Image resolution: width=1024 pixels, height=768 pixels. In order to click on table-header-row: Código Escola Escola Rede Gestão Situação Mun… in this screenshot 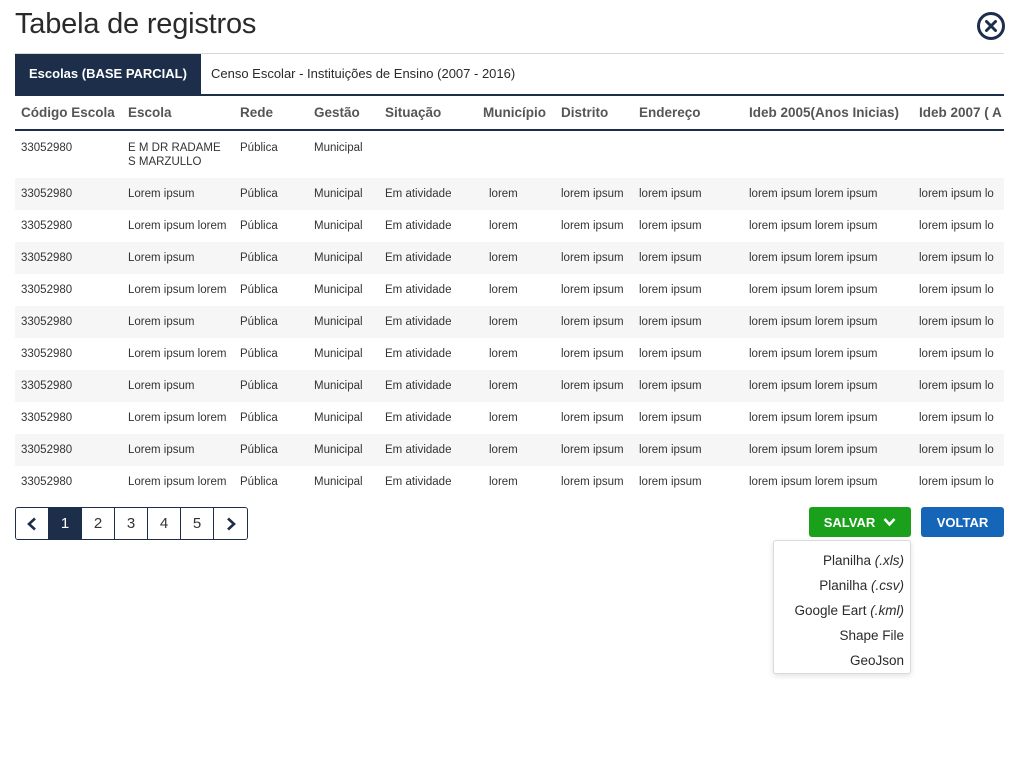, I will do `click(509, 113)`.